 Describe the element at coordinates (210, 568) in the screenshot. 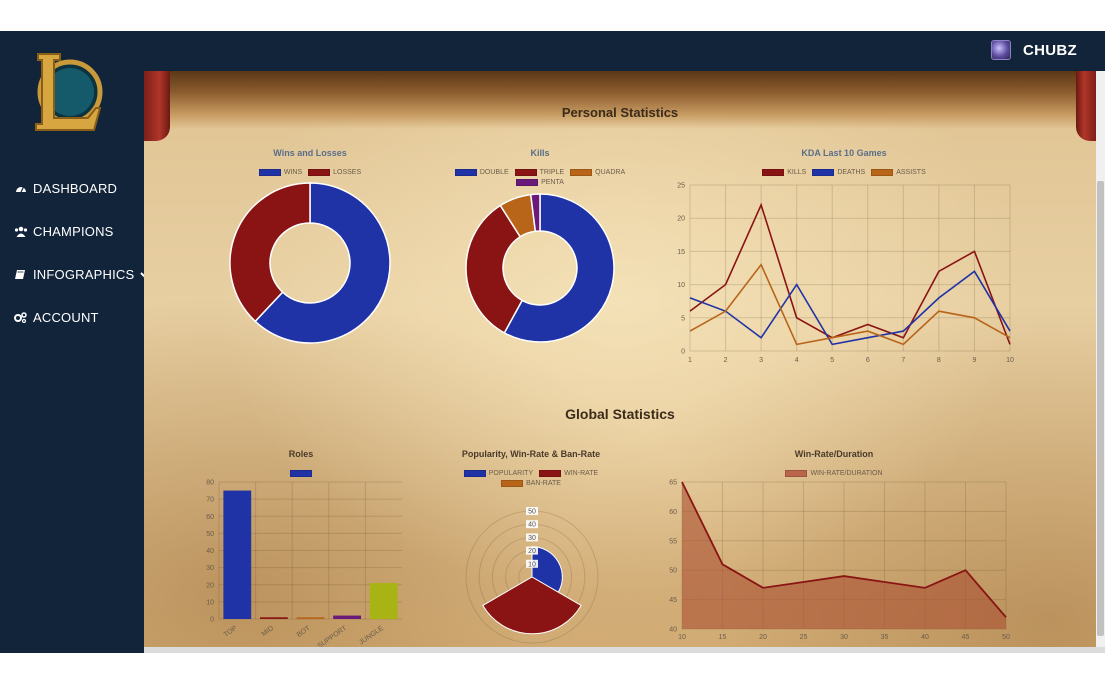

I see `y-tick-label: 30` at that location.